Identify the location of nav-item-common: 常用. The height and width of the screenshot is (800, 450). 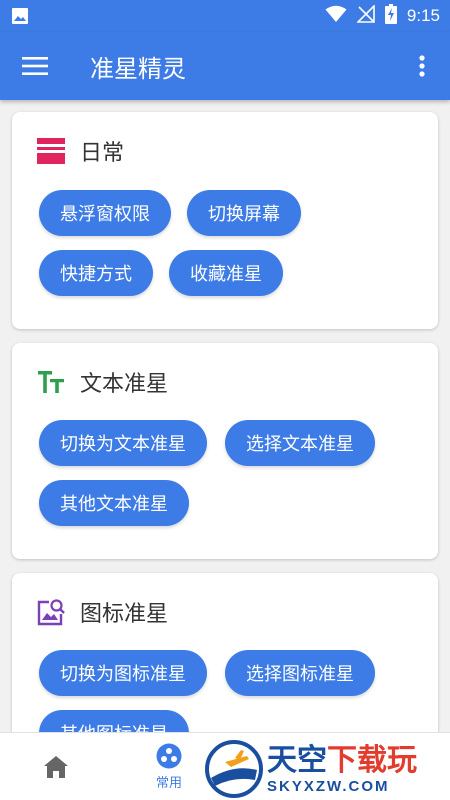
(169, 766).